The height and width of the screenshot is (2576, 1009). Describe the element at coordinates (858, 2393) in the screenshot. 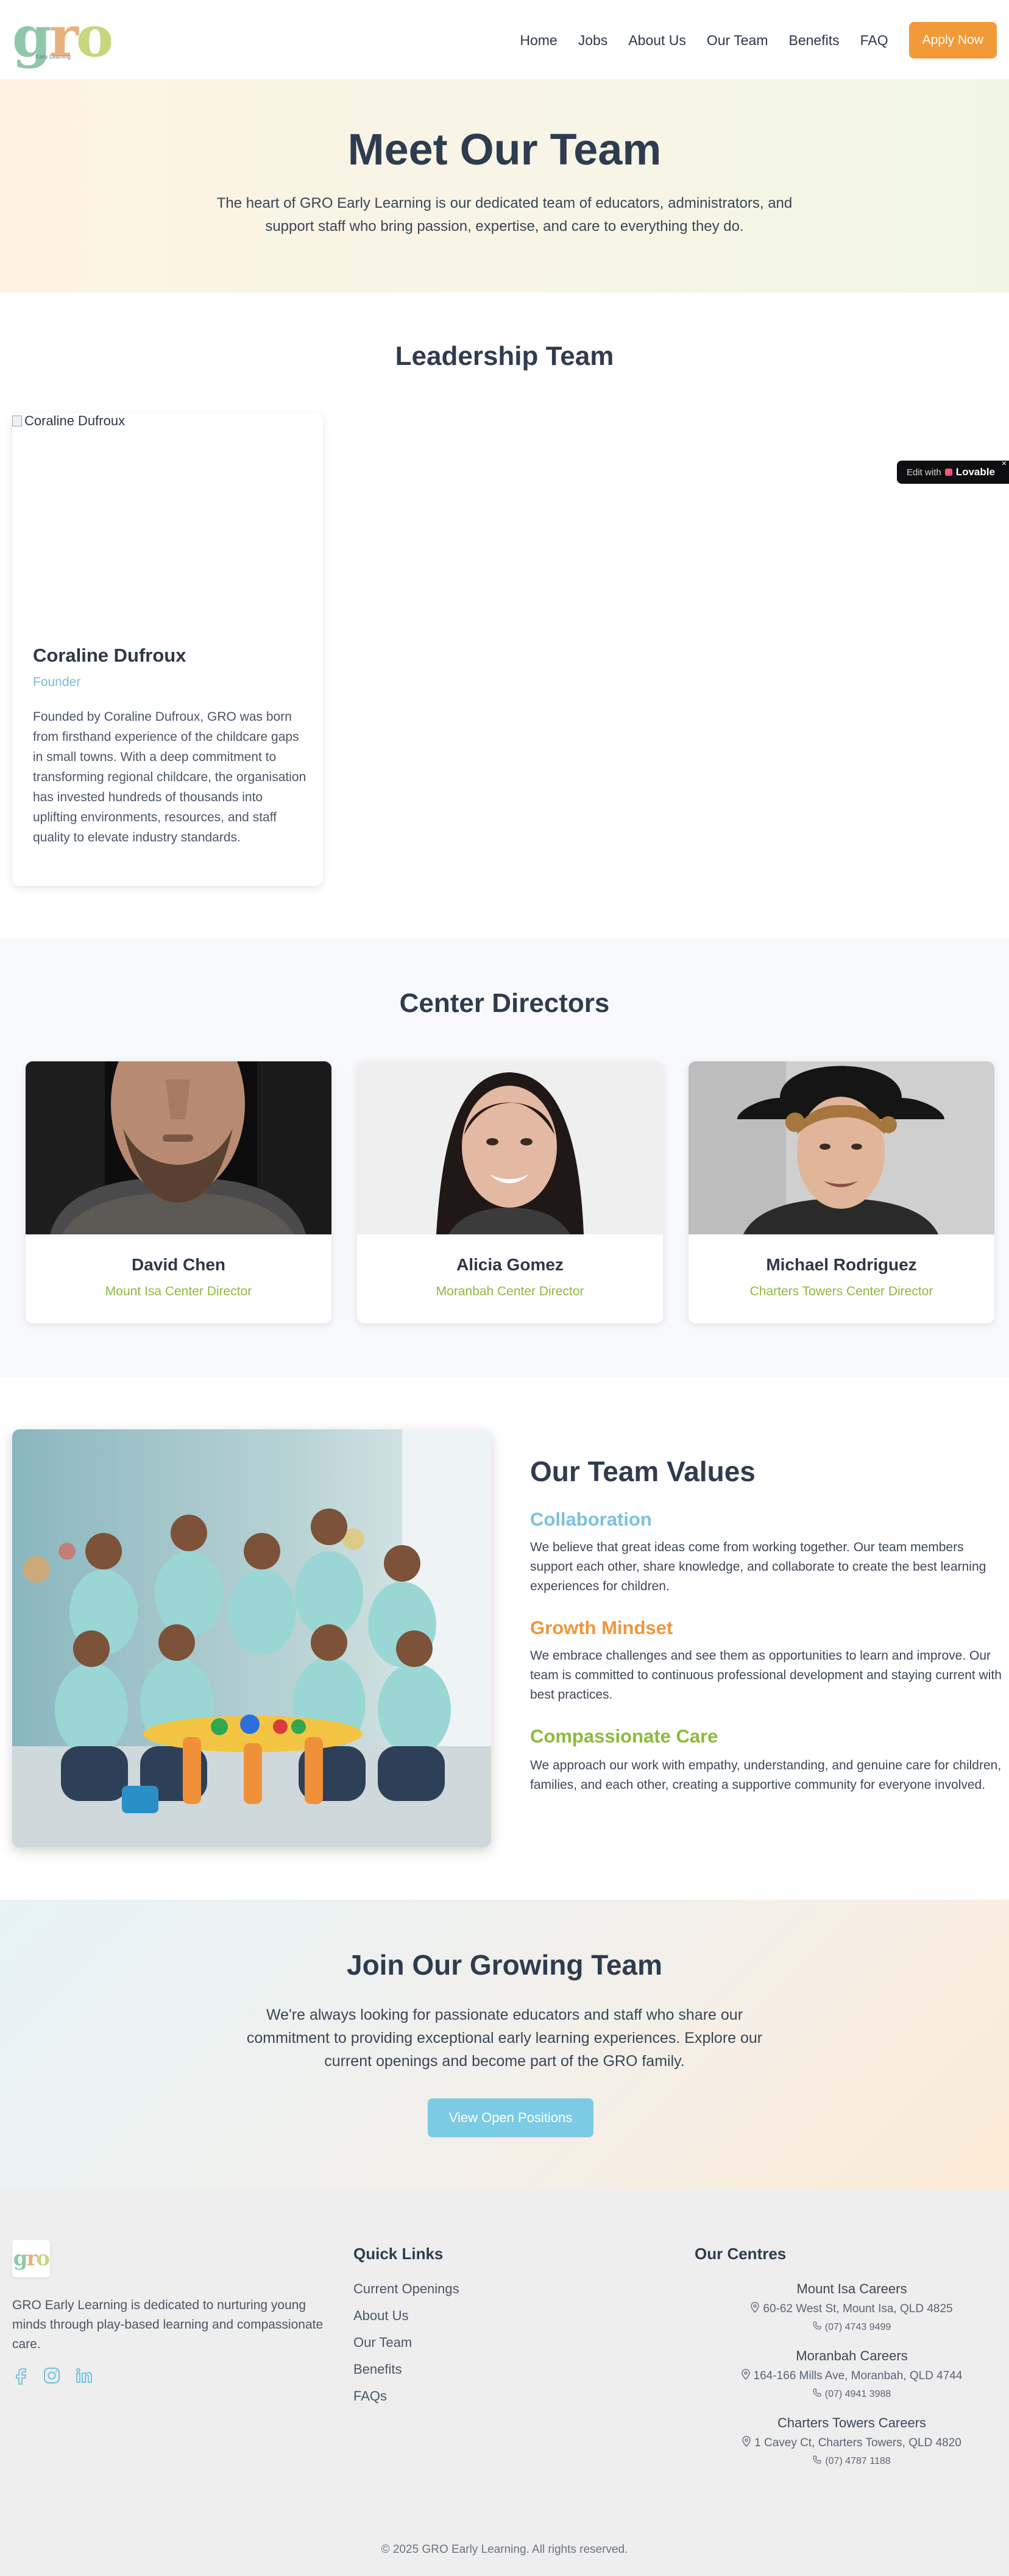

I see `centre-phone-text: (07) 4941 3988` at that location.